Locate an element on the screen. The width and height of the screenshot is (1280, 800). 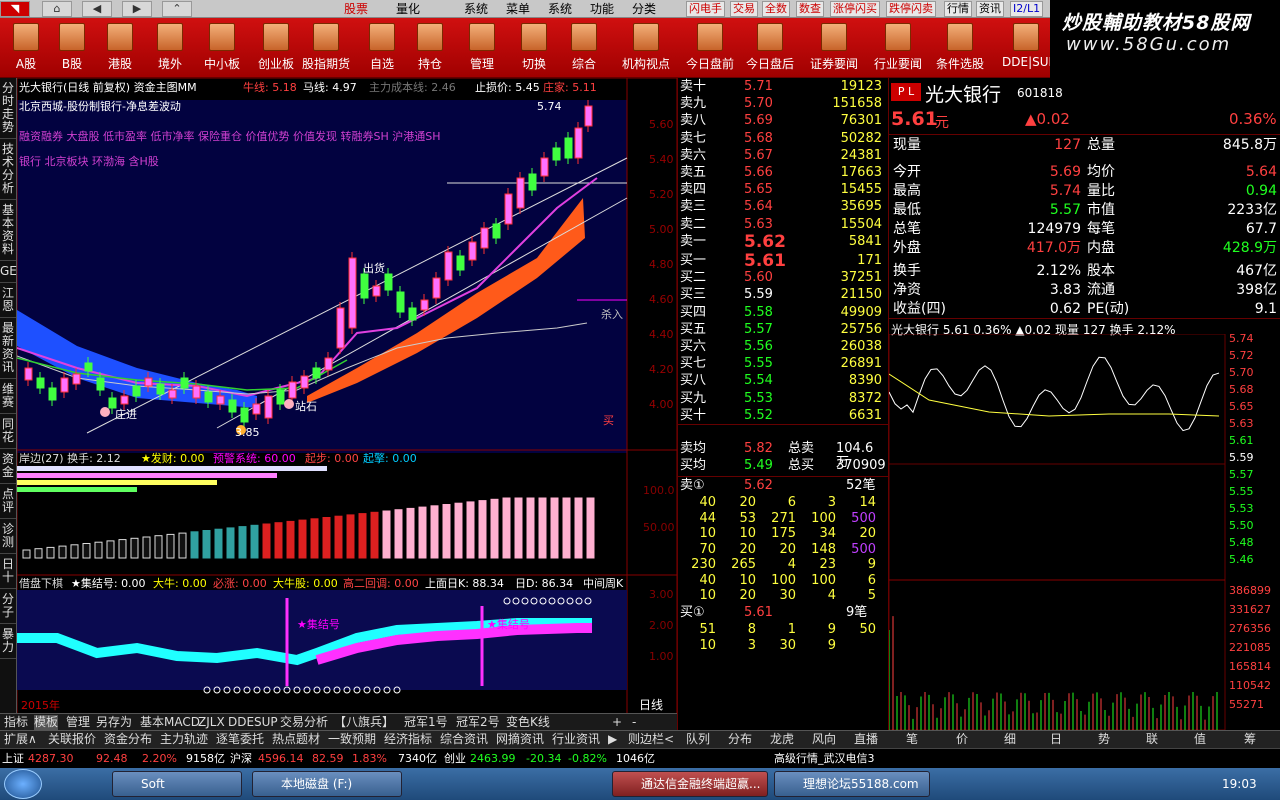
limit-up-buy-button: 涨停闪买 is located at coordinates (855, 9).